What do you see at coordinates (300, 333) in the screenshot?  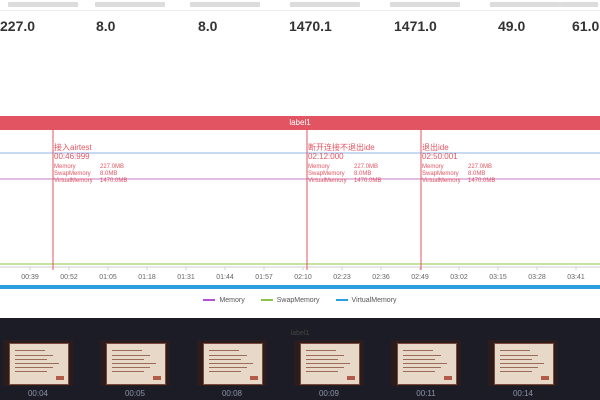 I see `filmstrip-label: label1` at bounding box center [300, 333].